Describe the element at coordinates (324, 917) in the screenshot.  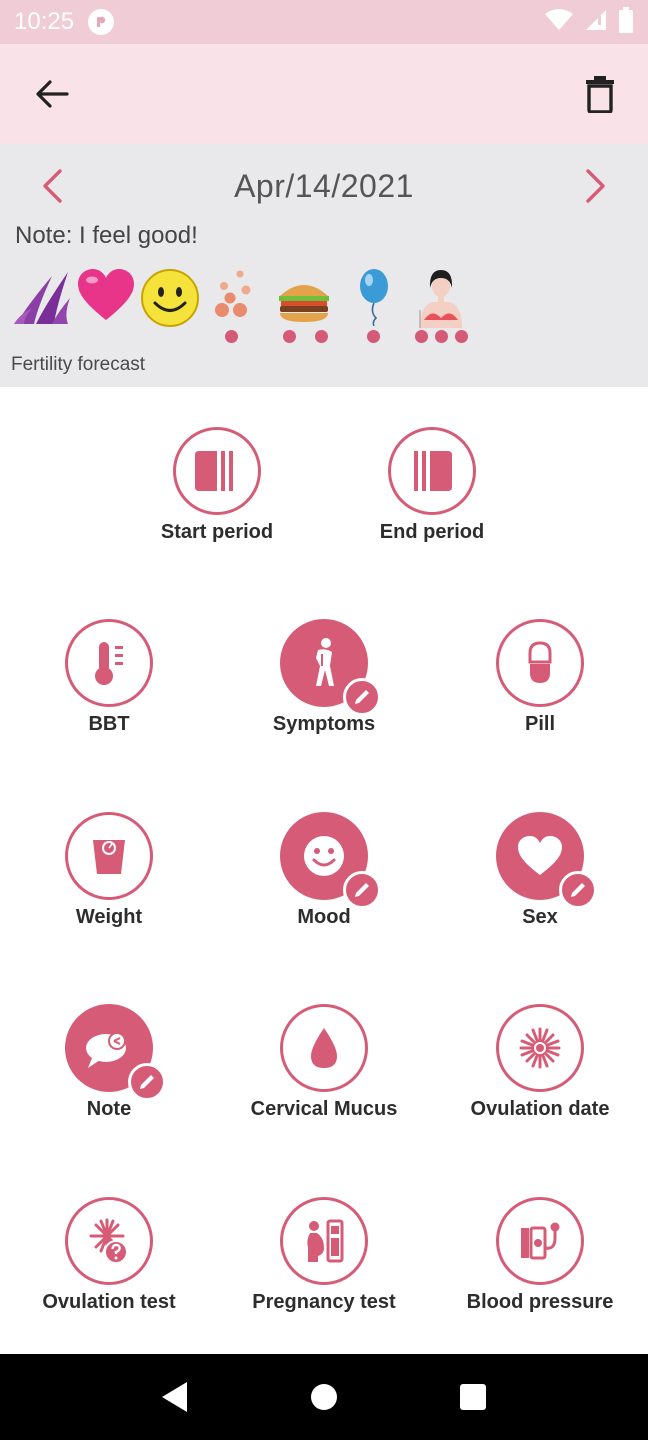
I see `action-label: Mood` at that location.